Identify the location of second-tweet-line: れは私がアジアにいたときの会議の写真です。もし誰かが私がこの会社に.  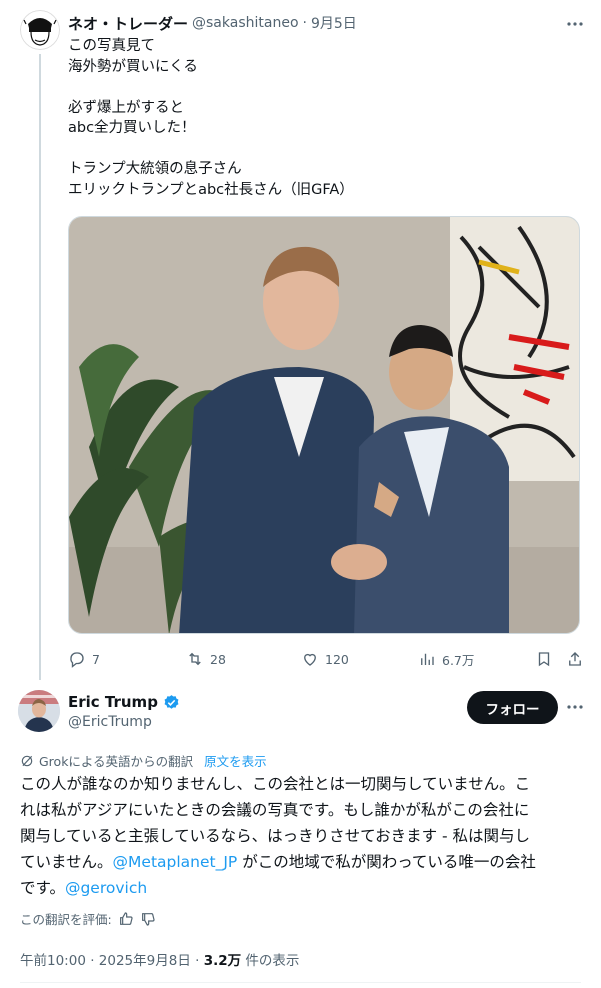
(304, 810).